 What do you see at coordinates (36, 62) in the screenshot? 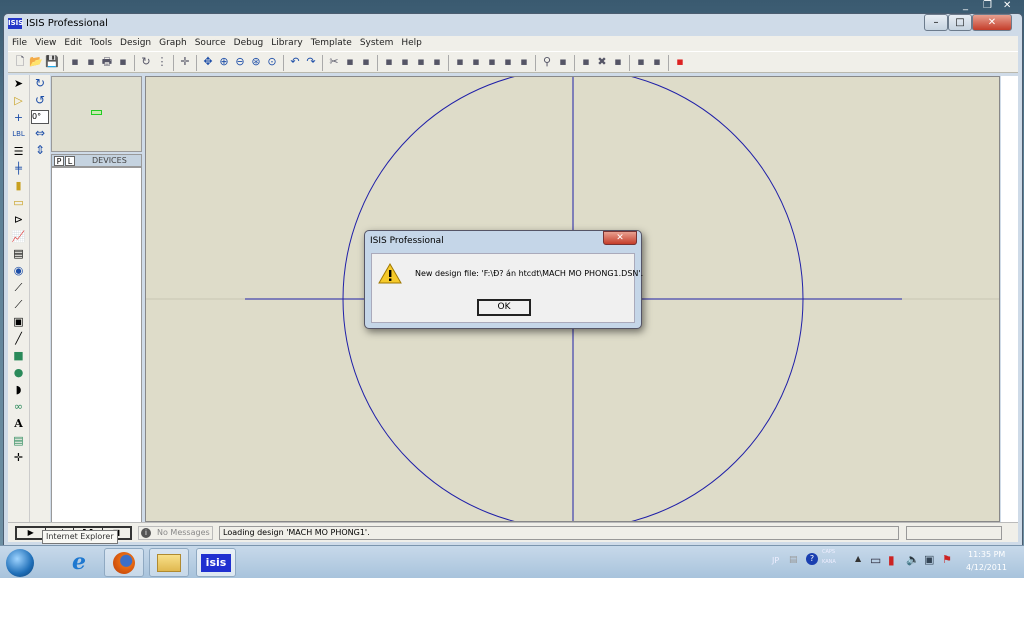
I see `open-icon: 📂` at bounding box center [36, 62].